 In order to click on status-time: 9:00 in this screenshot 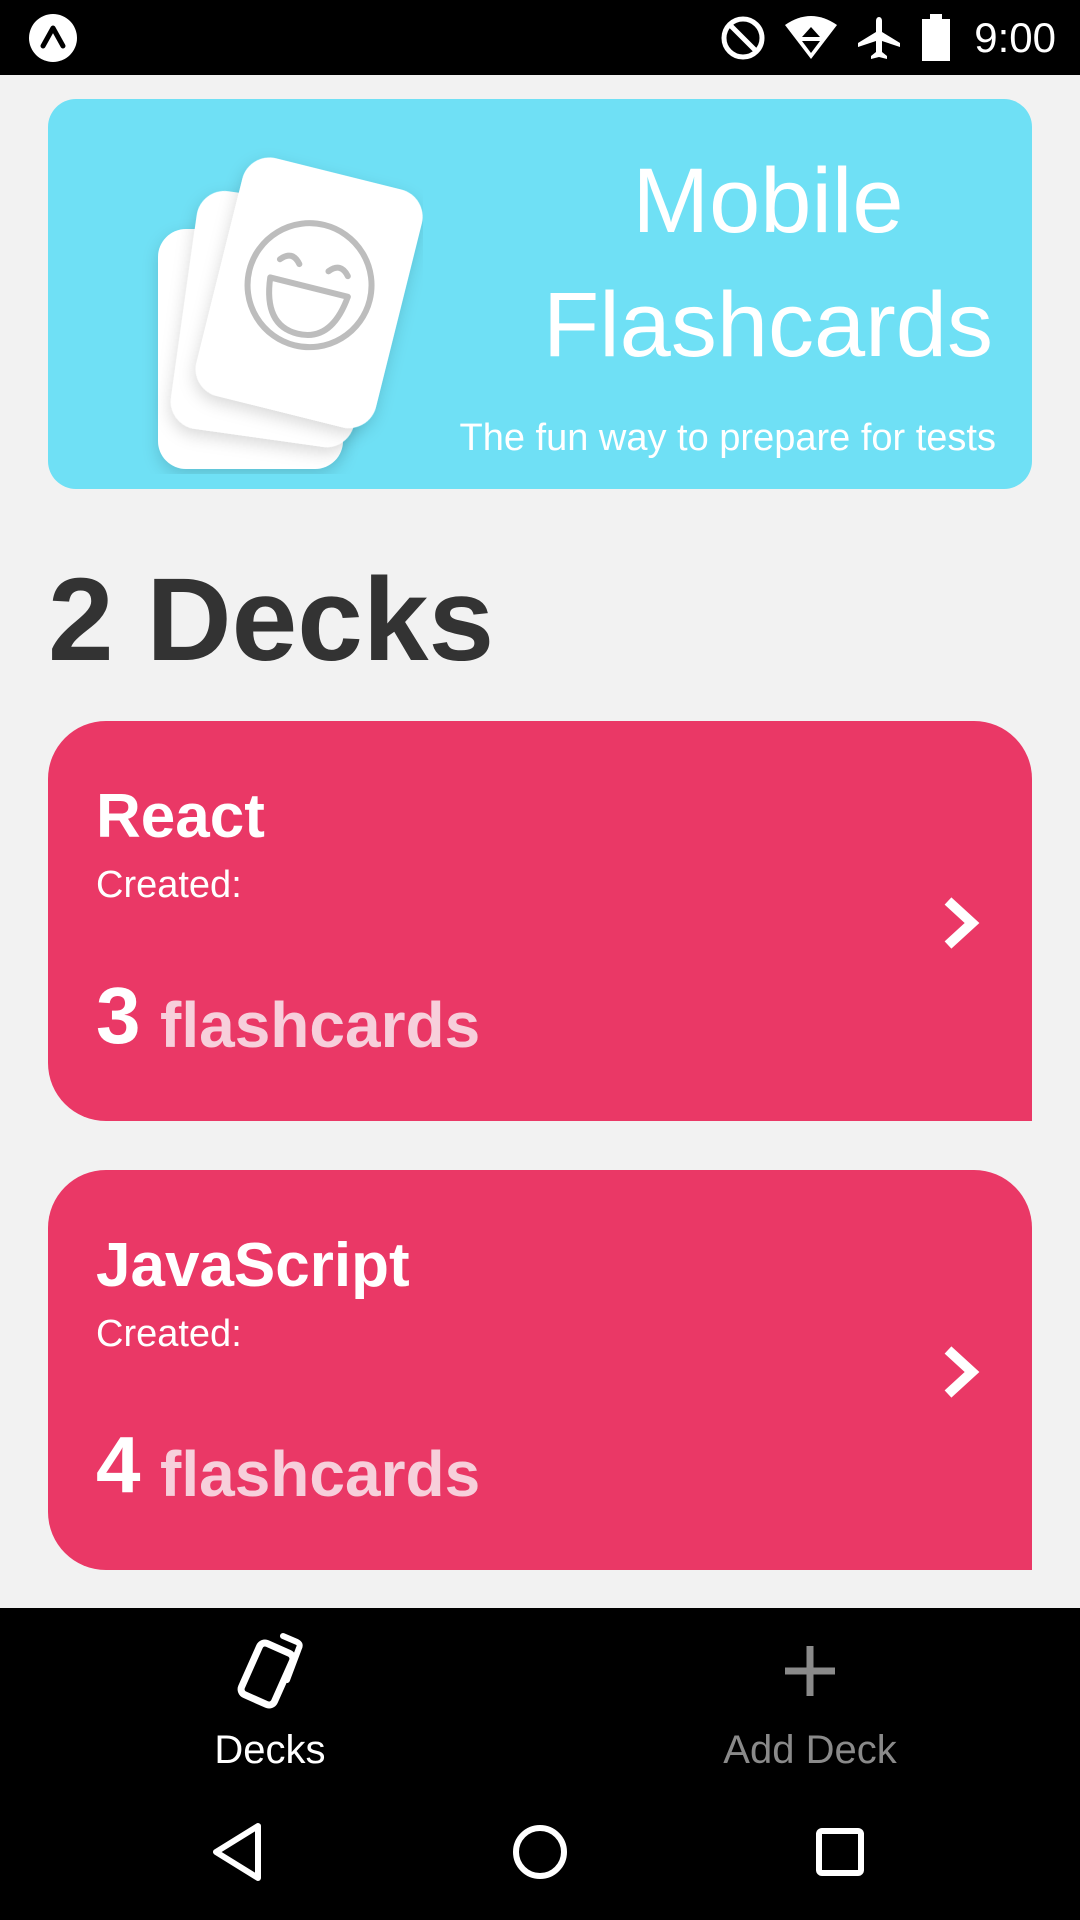, I will do `click(1015, 37)`.